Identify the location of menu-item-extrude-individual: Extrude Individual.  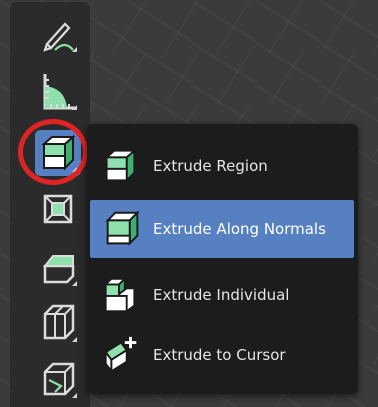
(222, 295).